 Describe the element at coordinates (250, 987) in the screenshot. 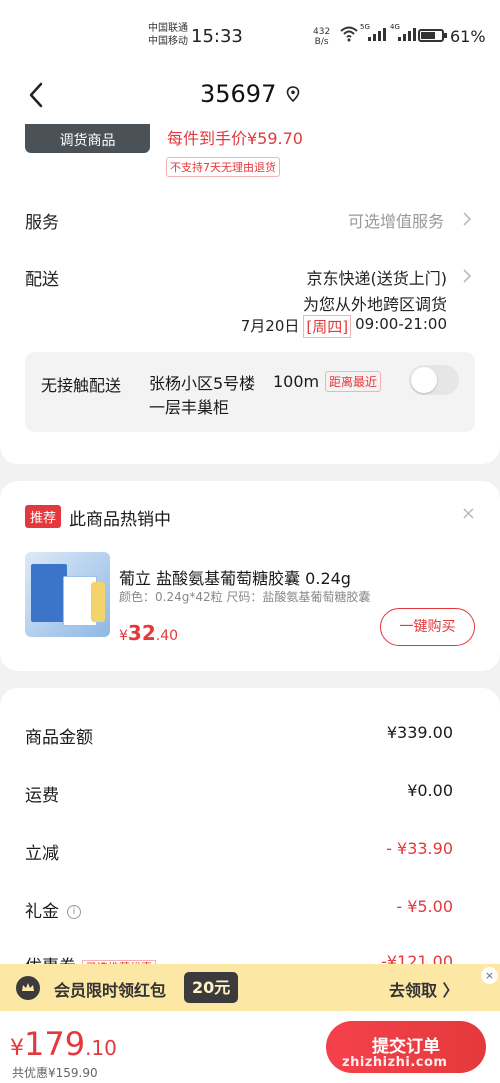

I see `member-promo-bar: 会员限时领红包 20元 去领取 〉 ×` at that location.